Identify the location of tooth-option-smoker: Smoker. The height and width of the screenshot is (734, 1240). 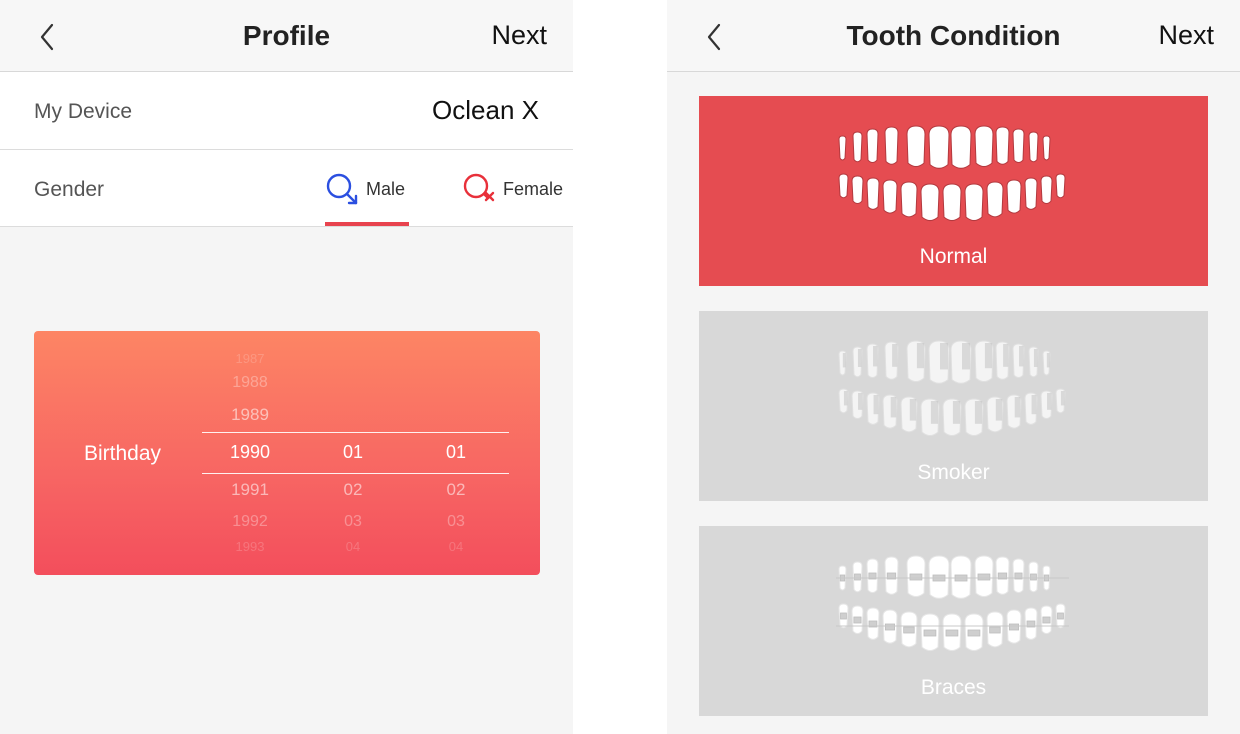
(953, 406).